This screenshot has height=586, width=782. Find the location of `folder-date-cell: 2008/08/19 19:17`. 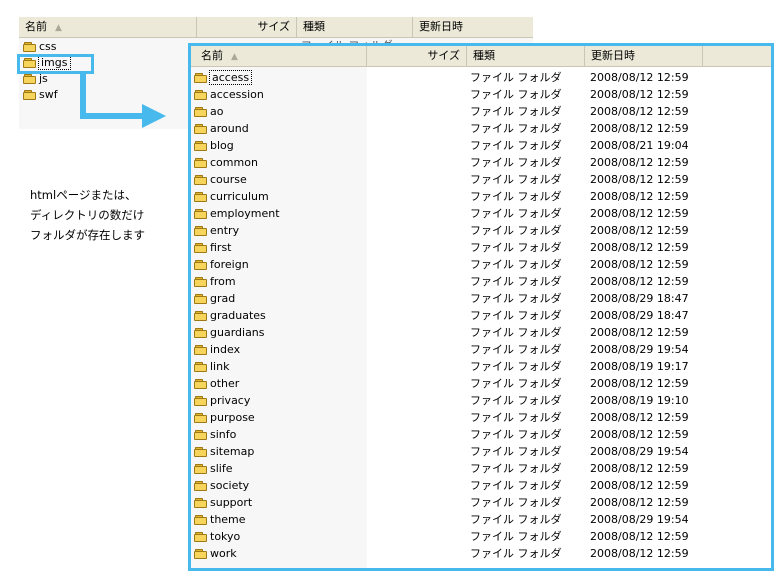

folder-date-cell: 2008/08/19 19:17 is located at coordinates (639, 366).